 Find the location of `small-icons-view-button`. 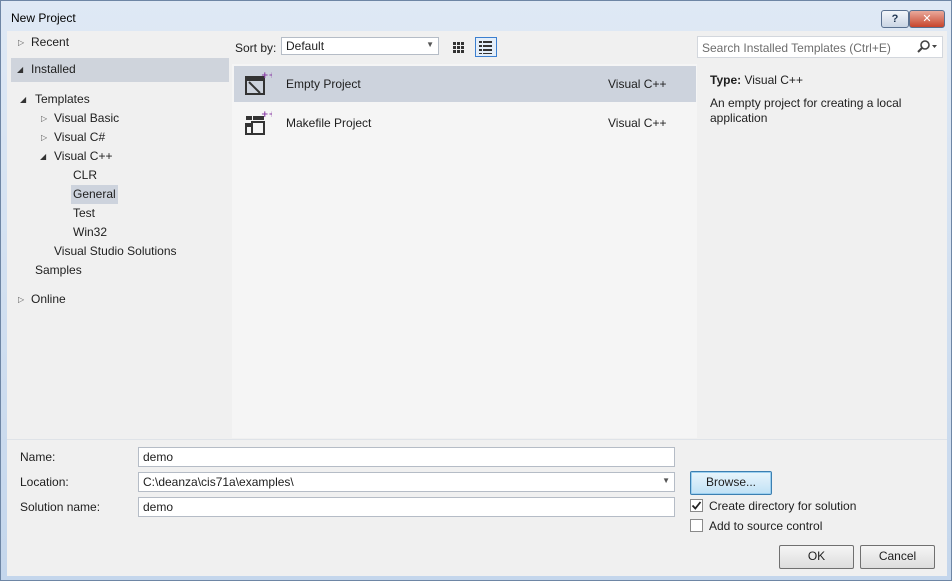

small-icons-view-button is located at coordinates (458, 47).